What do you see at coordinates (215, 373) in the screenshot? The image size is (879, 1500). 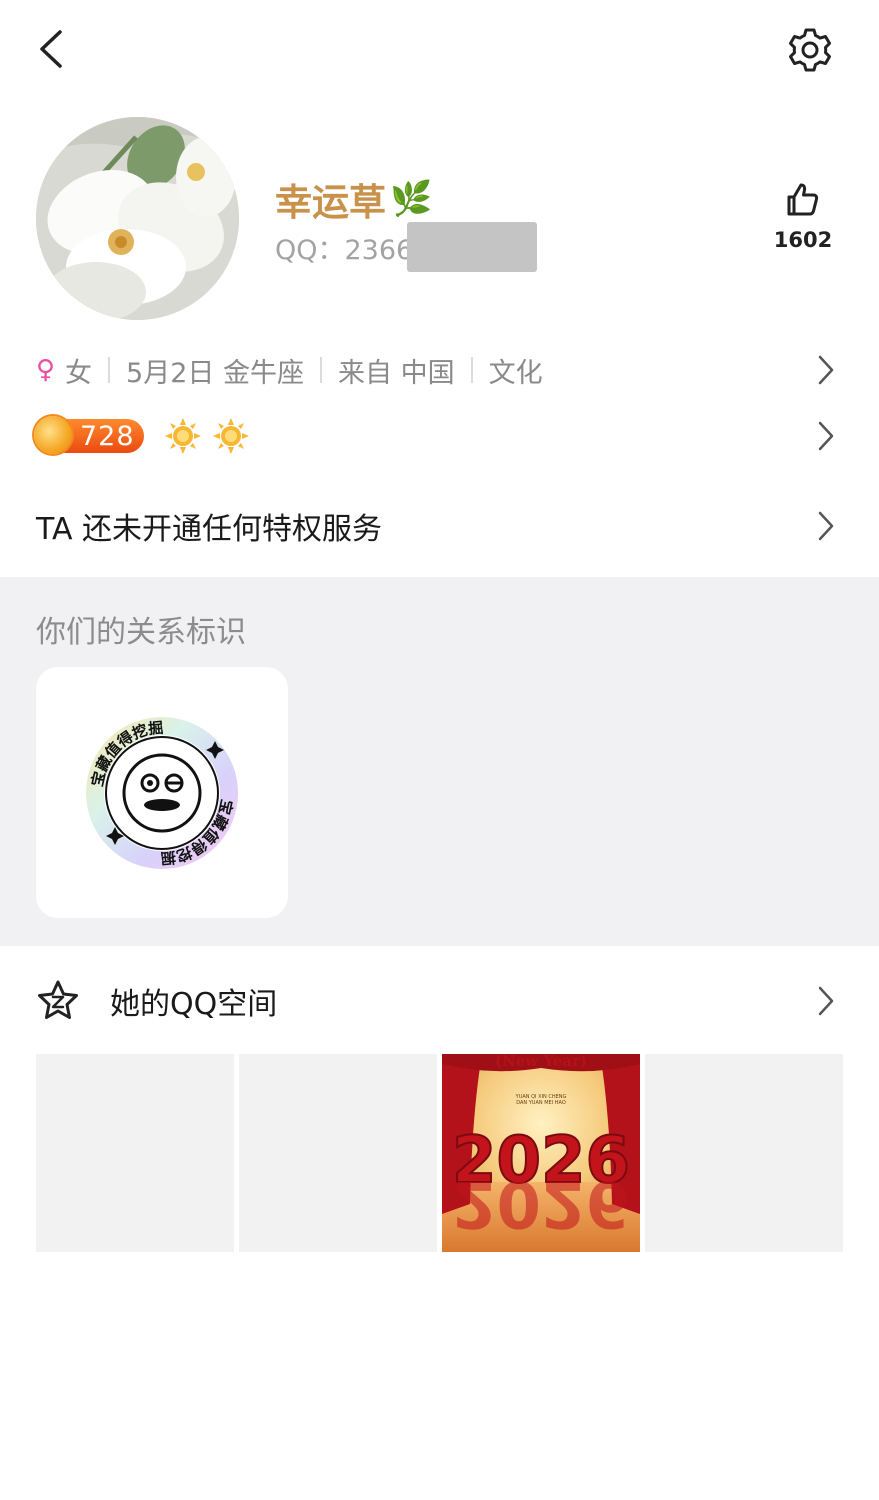 I see `birthday: 5月2日 金牛座` at bounding box center [215, 373].